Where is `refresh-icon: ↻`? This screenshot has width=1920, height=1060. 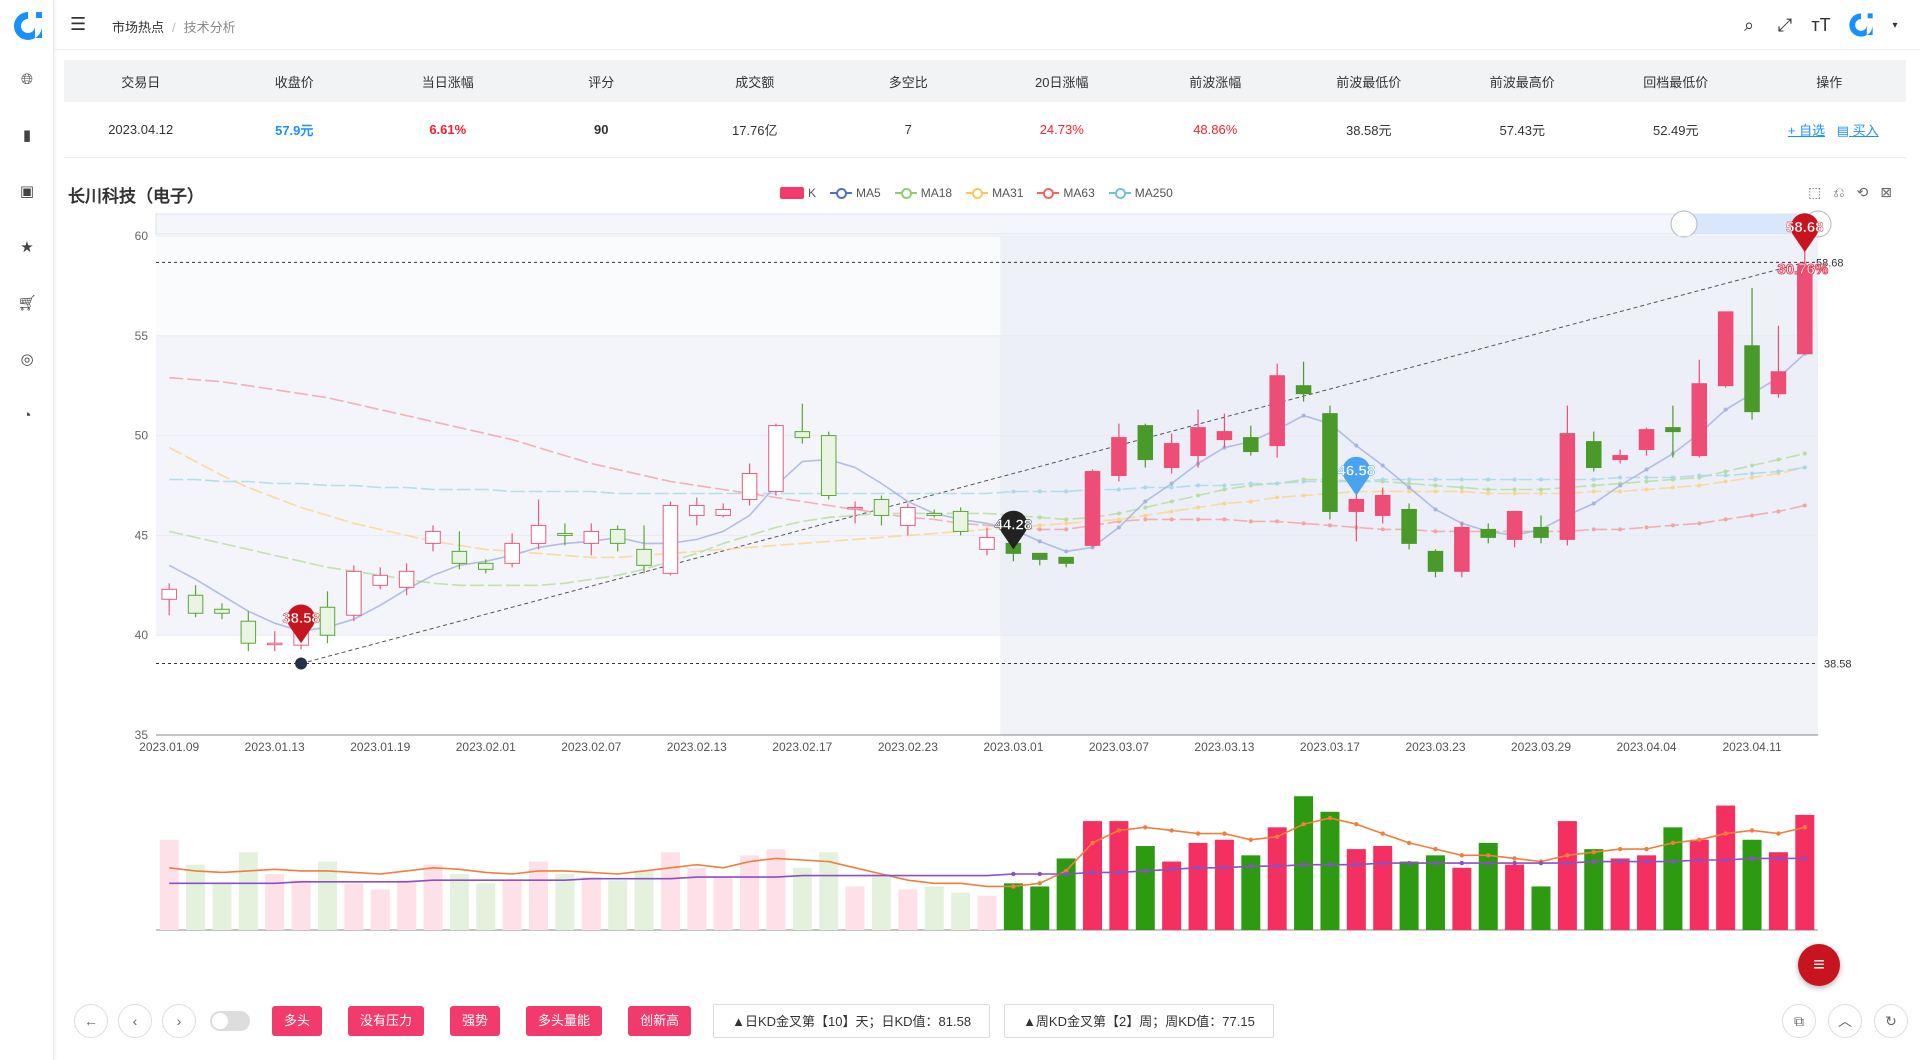
refresh-icon: ↻ is located at coordinates (1891, 1021).